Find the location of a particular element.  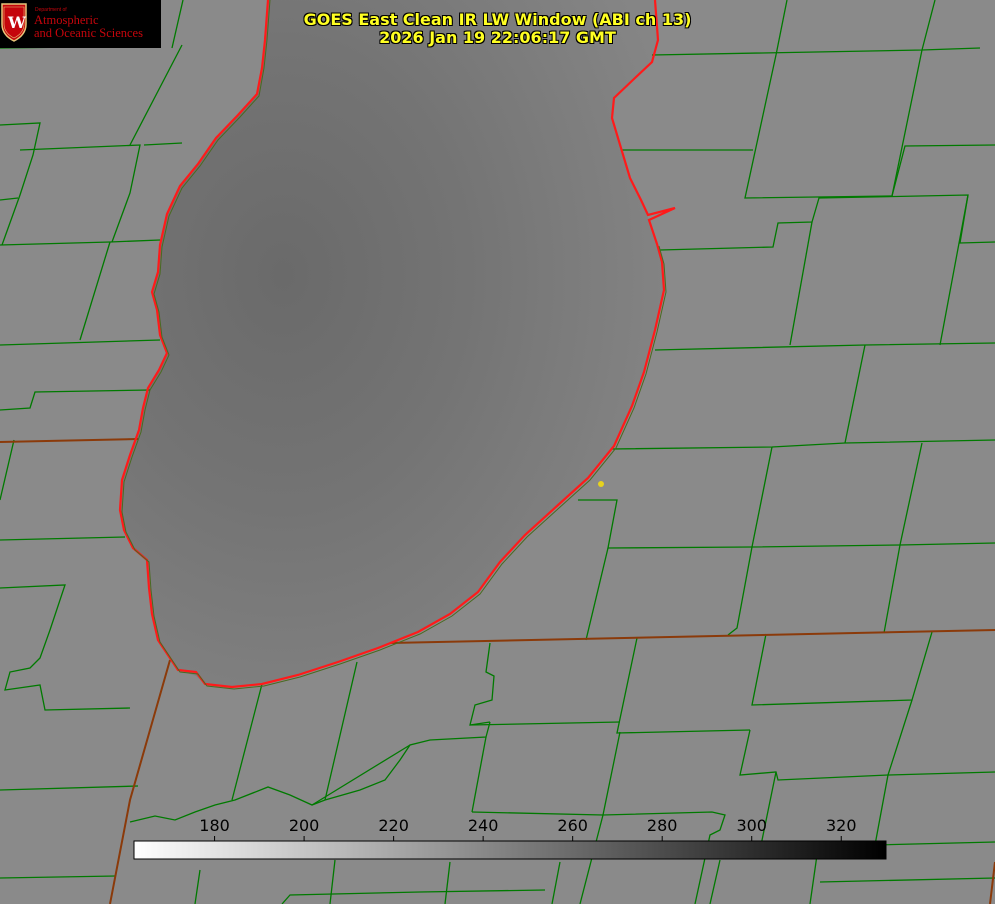

logo-line2: and Oceanic Sciences is located at coordinates (88, 33).